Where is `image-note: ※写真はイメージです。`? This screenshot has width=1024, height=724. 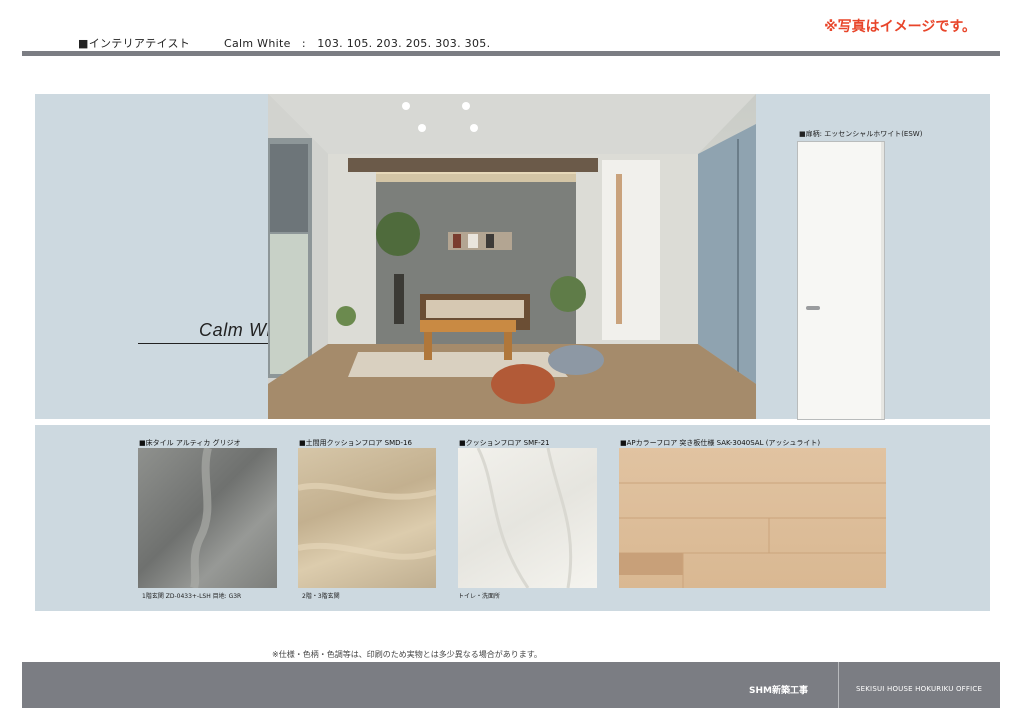 image-note: ※写真はイメージです。 is located at coordinates (900, 27).